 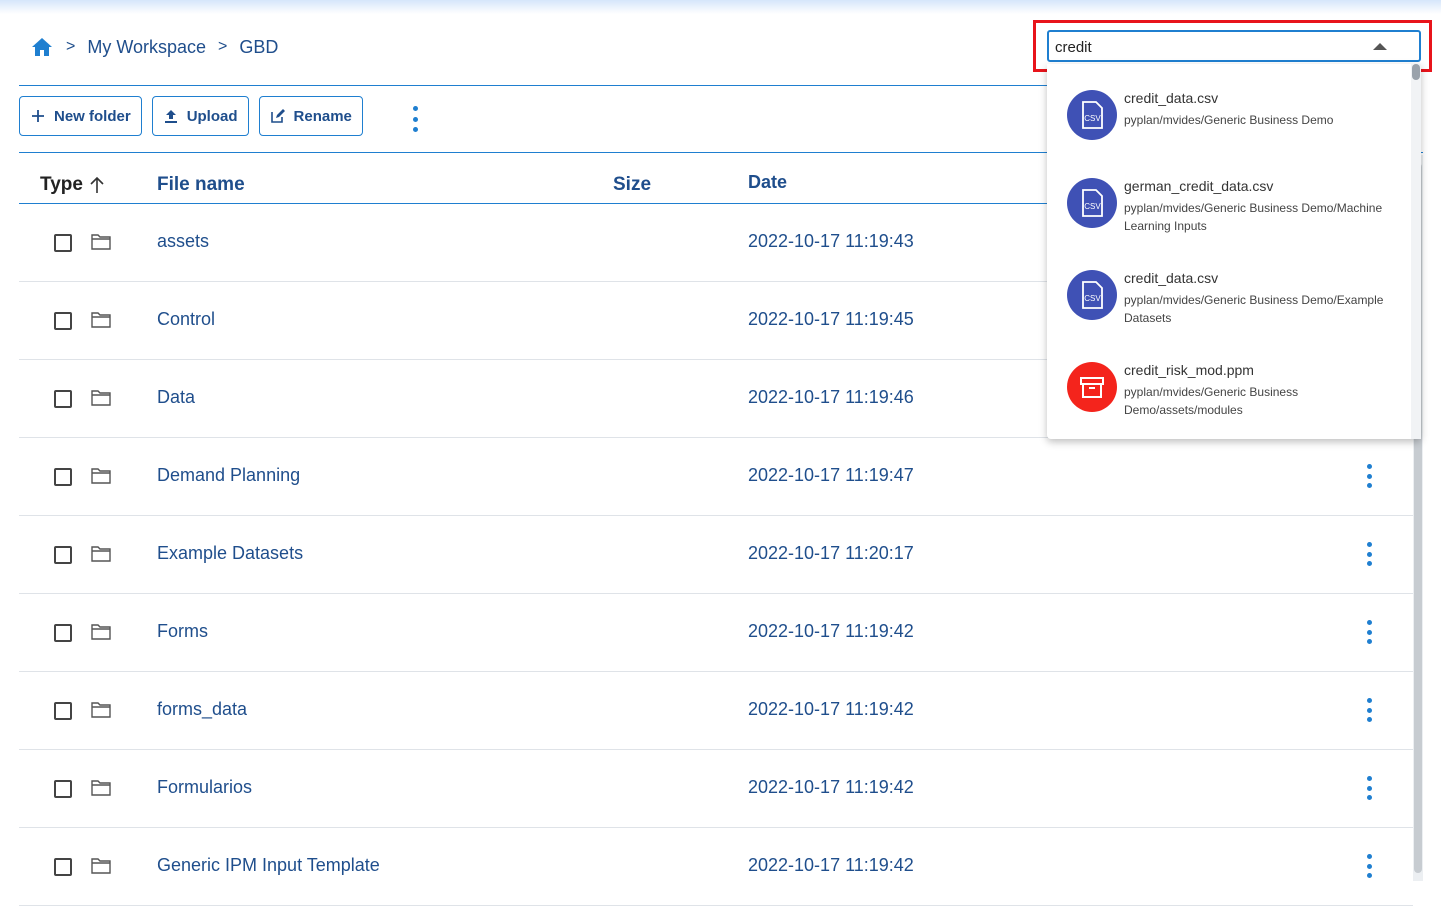 What do you see at coordinates (716, 789) in the screenshot?
I see `table-row: Formularios 2022-10-17 11:19:42` at bounding box center [716, 789].